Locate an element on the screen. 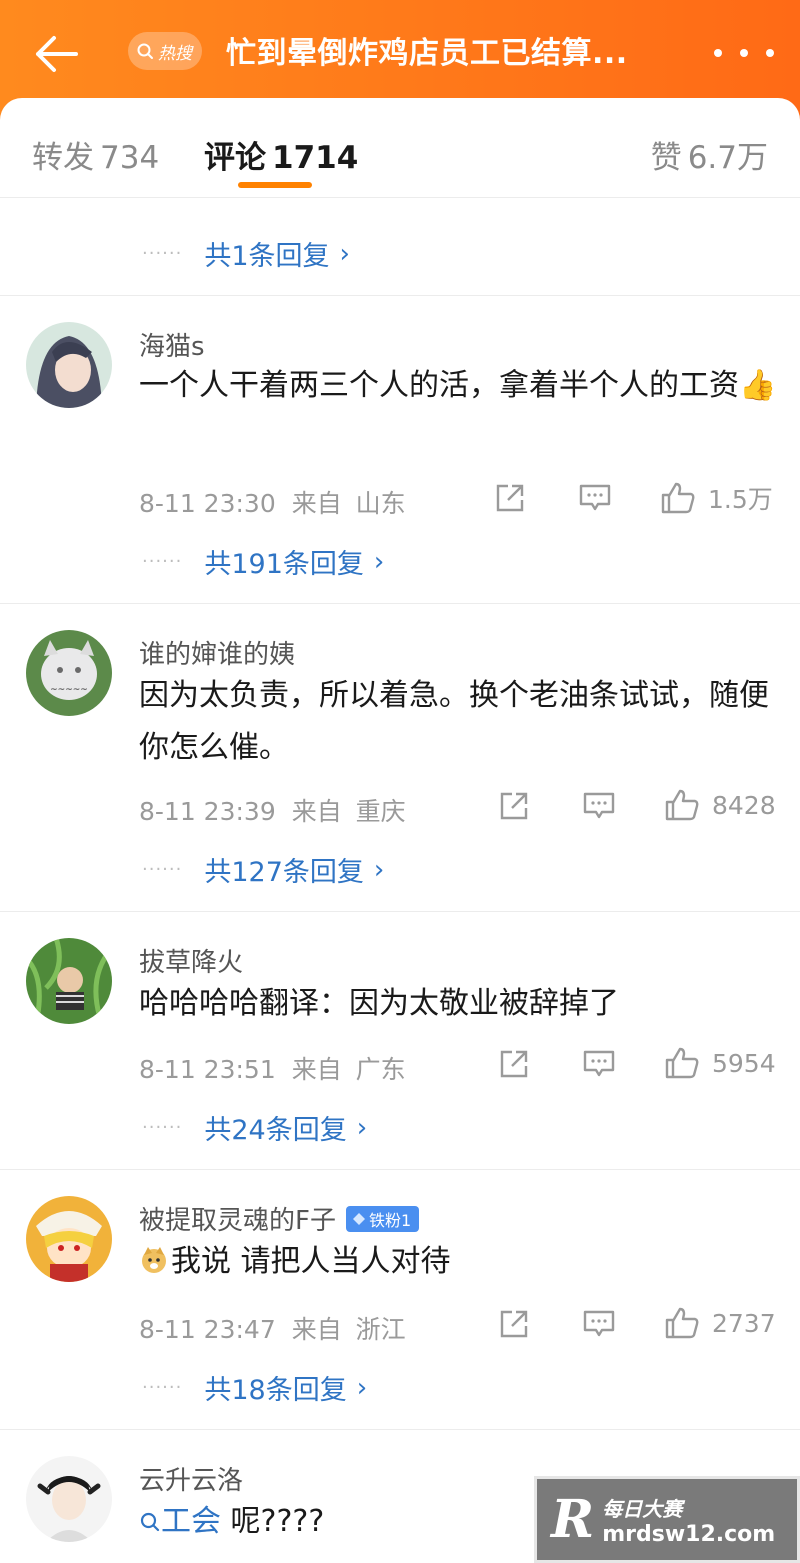 The width and height of the screenshot is (800, 1563). view-replies-link: ······ 共24条回复 › is located at coordinates (254, 1127).